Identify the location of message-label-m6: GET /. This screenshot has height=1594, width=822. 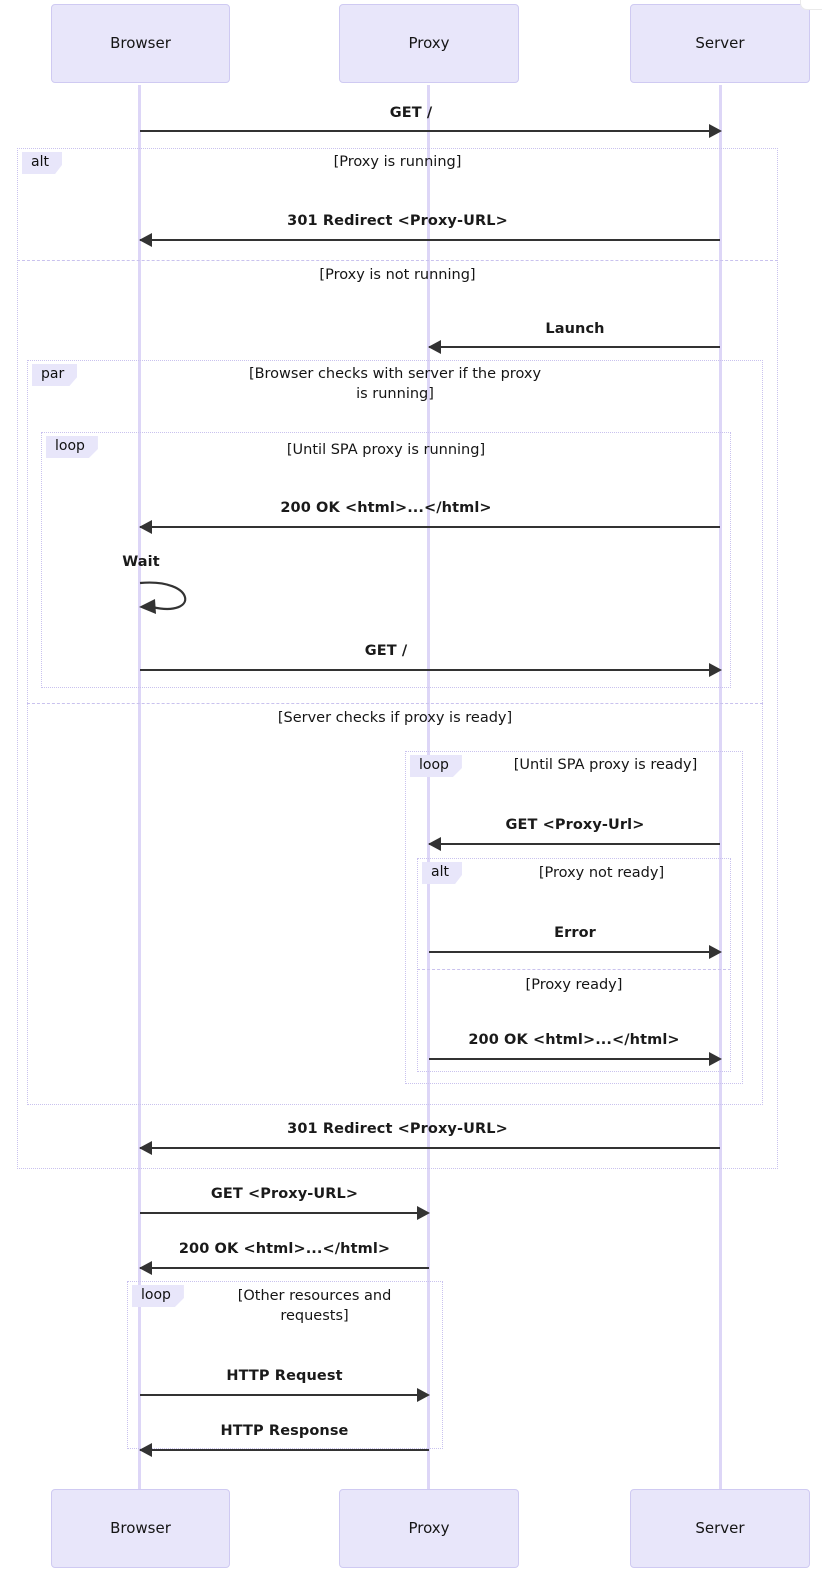
(386, 651).